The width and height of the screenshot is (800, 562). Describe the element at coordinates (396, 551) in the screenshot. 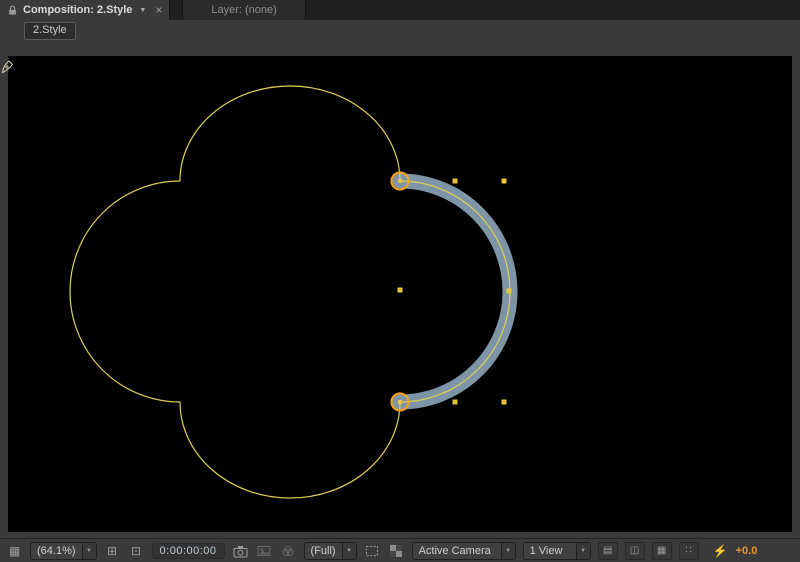

I see `transparency-grid-icon` at that location.